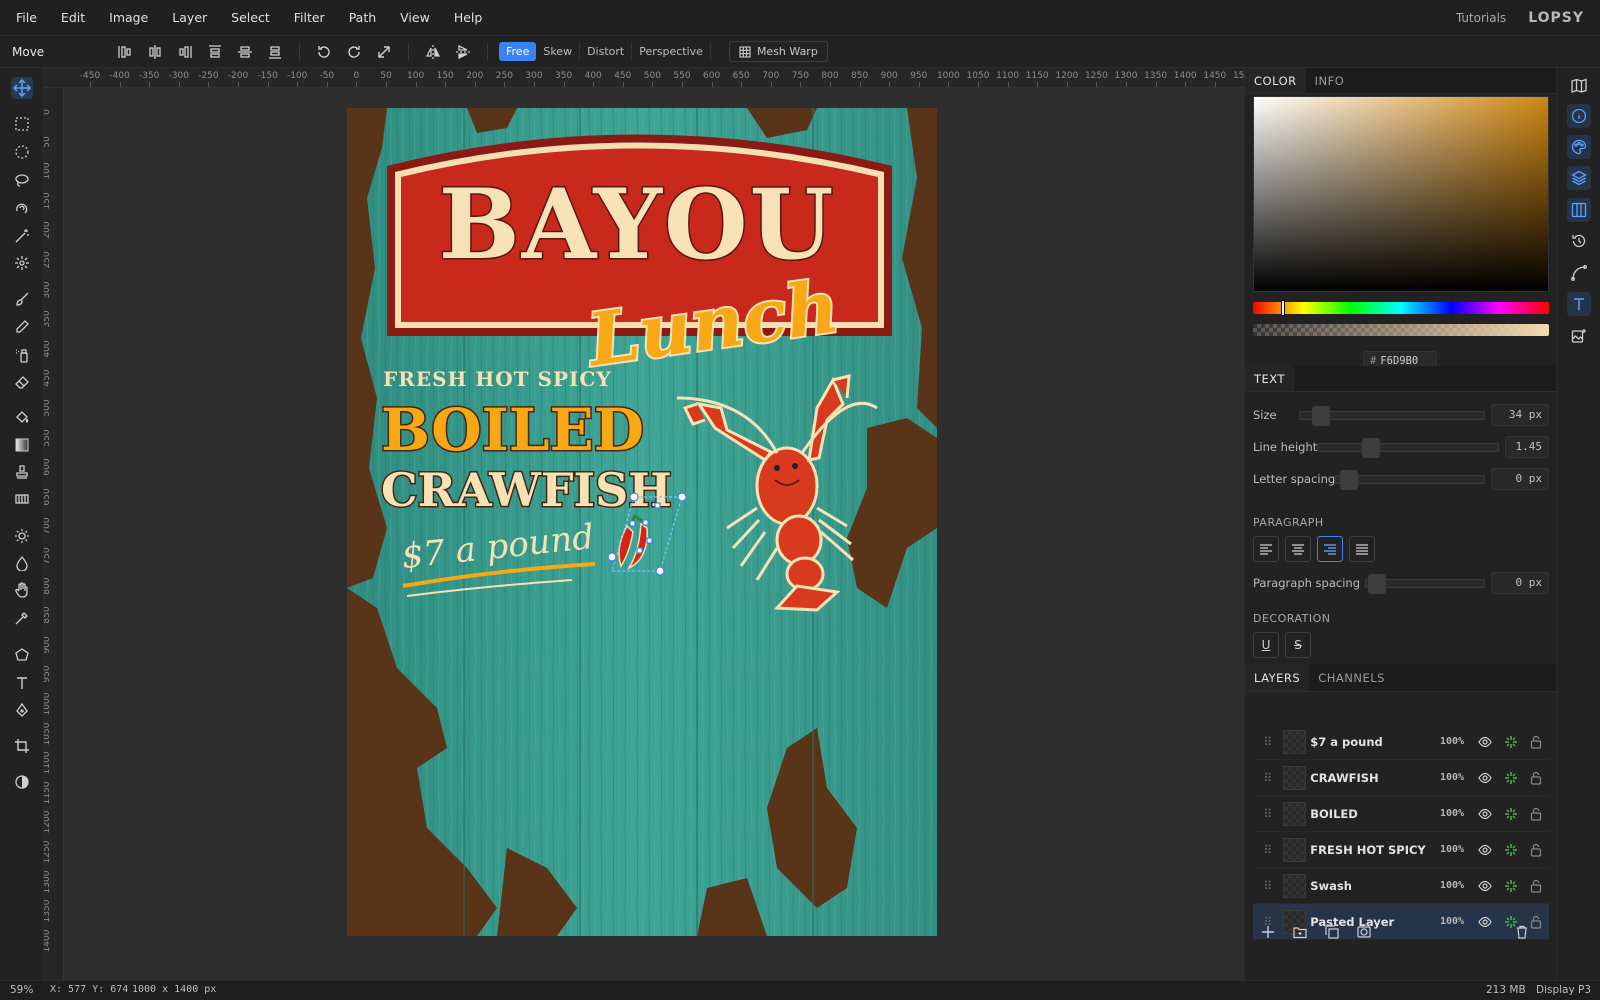  Describe the element at coordinates (433, 52) in the screenshot. I see `flip-horizontal-icon` at that location.